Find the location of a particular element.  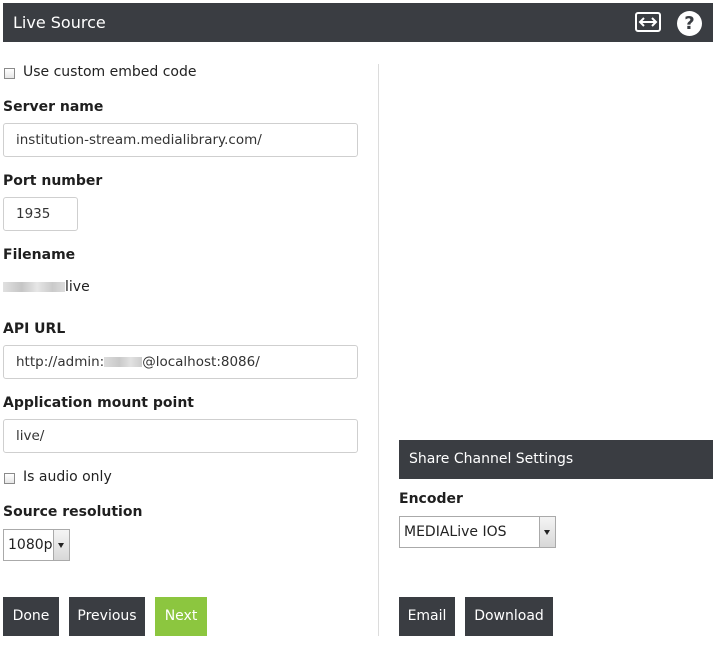

server-name-label: Server name is located at coordinates (53, 107).